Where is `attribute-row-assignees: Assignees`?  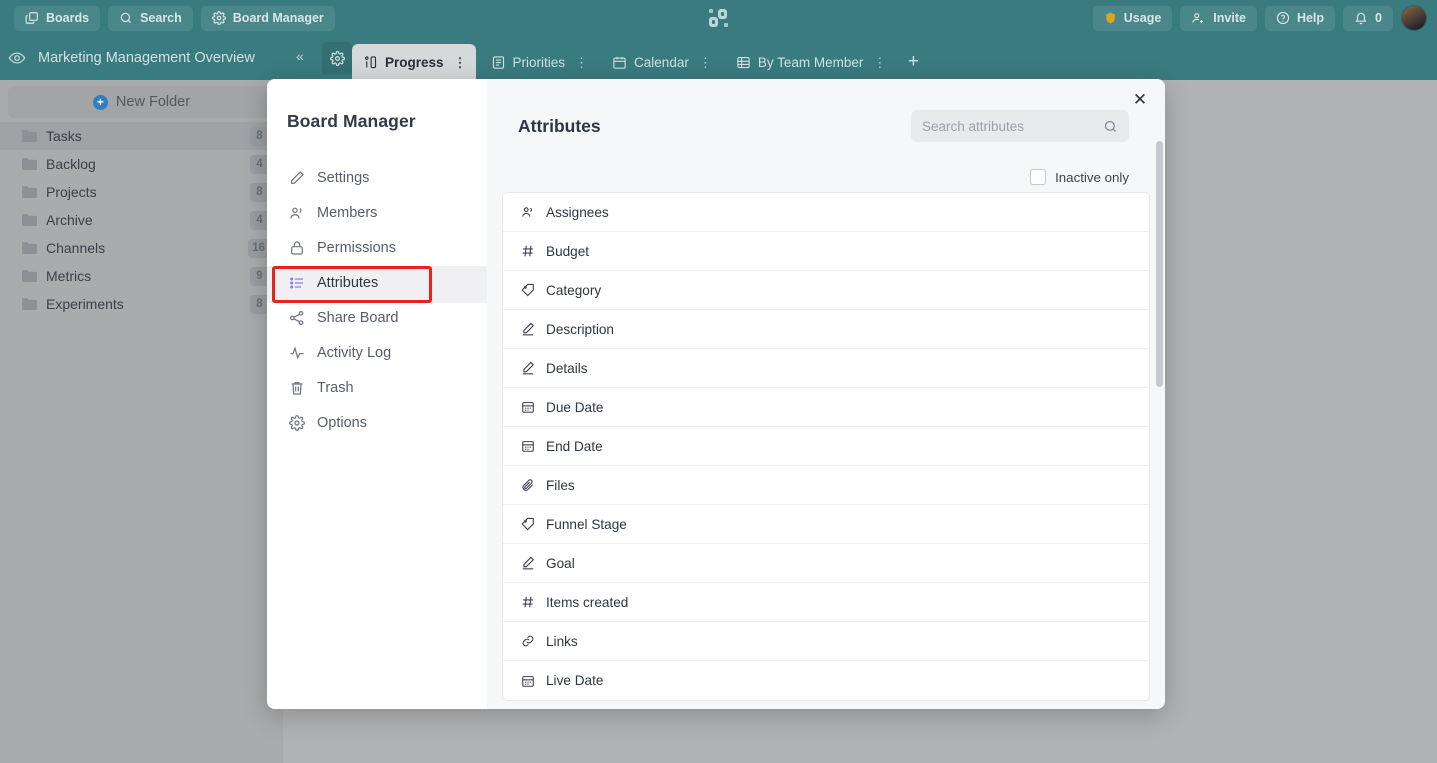
attribute-row-assignees: Assignees is located at coordinates (826, 212).